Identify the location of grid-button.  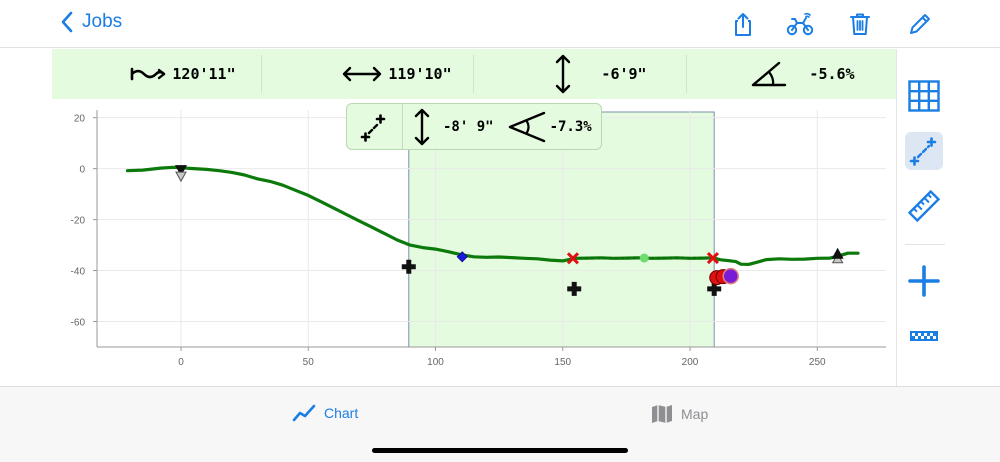
(924, 96).